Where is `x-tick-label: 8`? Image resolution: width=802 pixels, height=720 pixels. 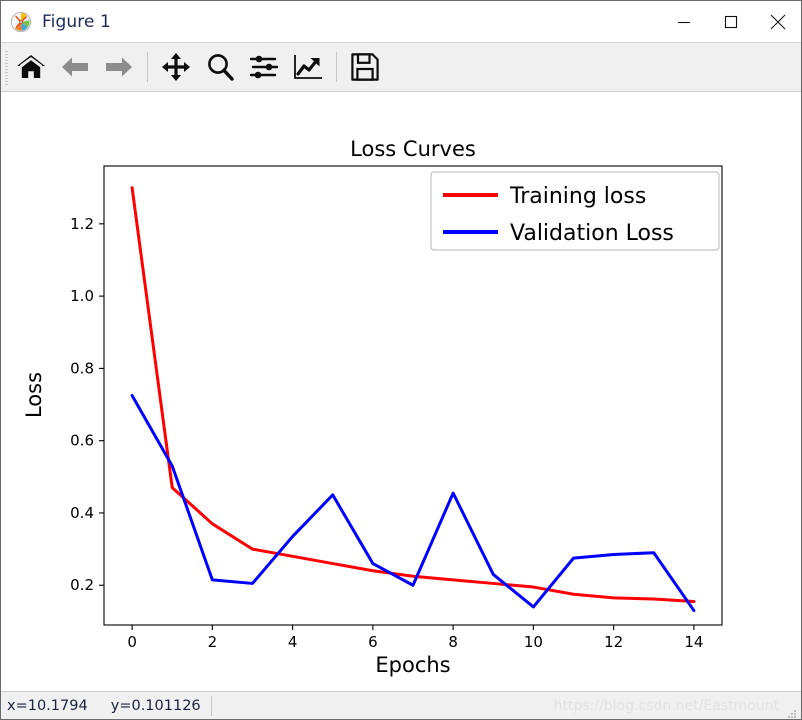
x-tick-label: 8 is located at coordinates (453, 642).